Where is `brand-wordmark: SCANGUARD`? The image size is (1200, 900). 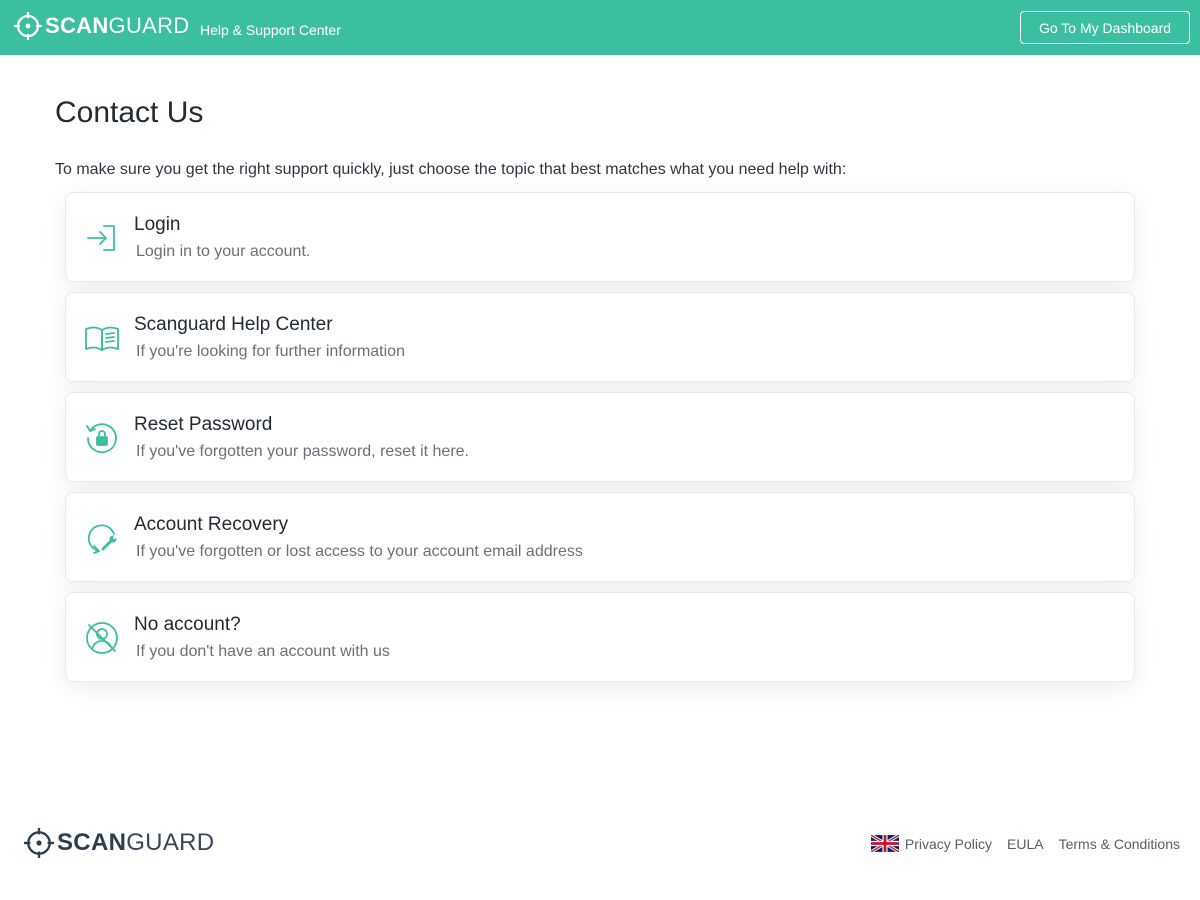 brand-wordmark: SCANGUARD is located at coordinates (117, 26).